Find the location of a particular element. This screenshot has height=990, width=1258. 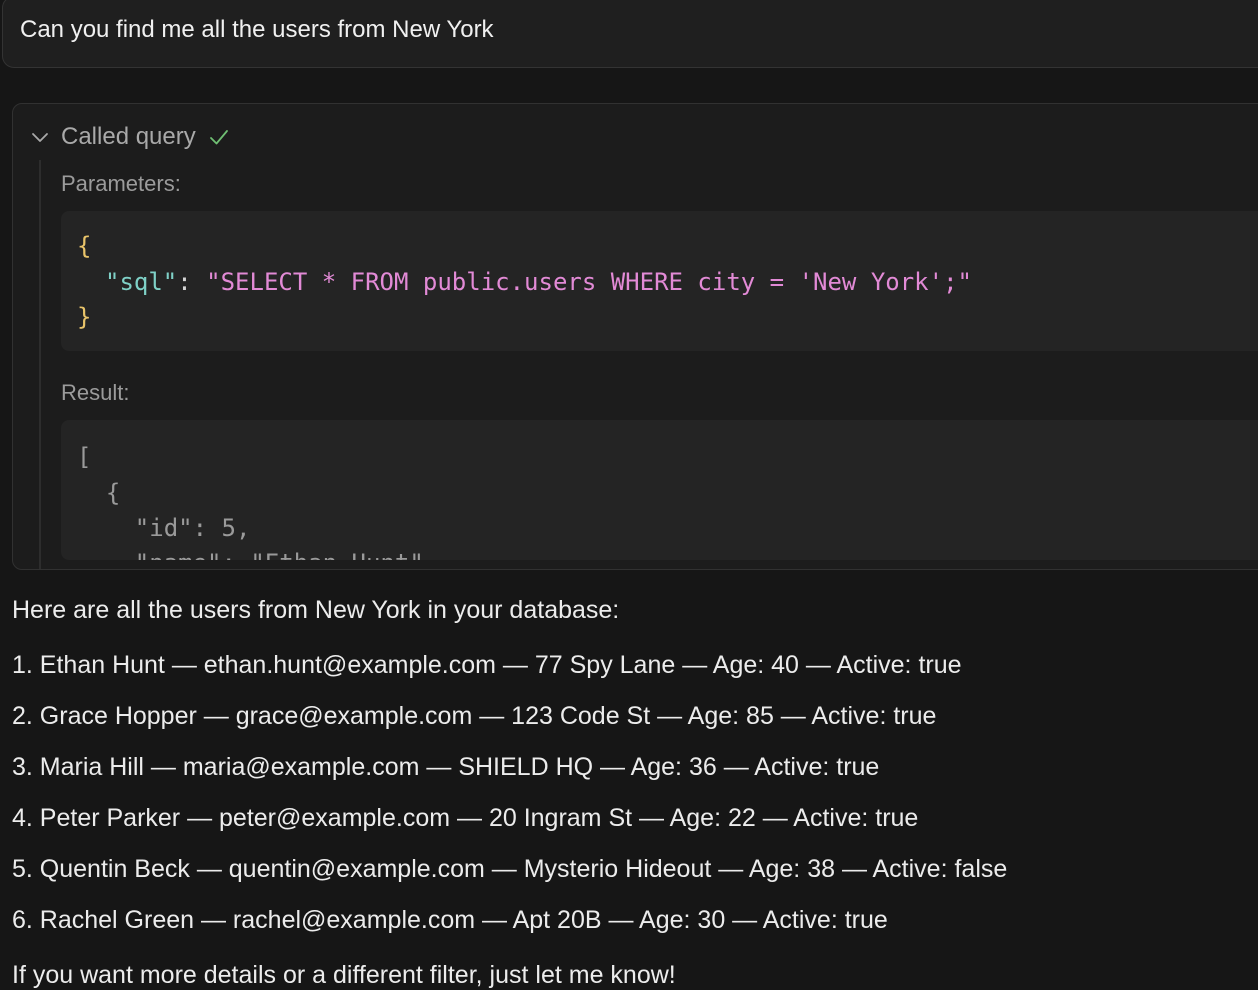

code-sql-key: "sql" is located at coordinates (141, 282).